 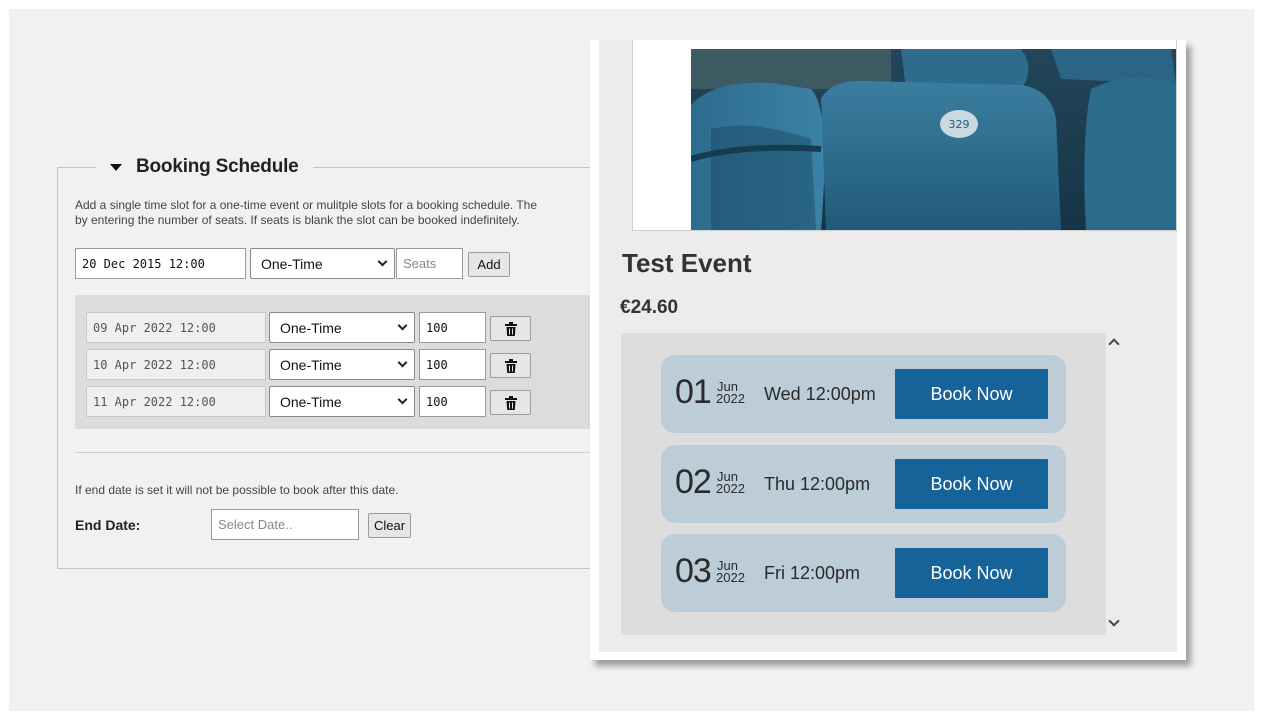 I want to click on end-date-label: End Date:, so click(x=108, y=525).